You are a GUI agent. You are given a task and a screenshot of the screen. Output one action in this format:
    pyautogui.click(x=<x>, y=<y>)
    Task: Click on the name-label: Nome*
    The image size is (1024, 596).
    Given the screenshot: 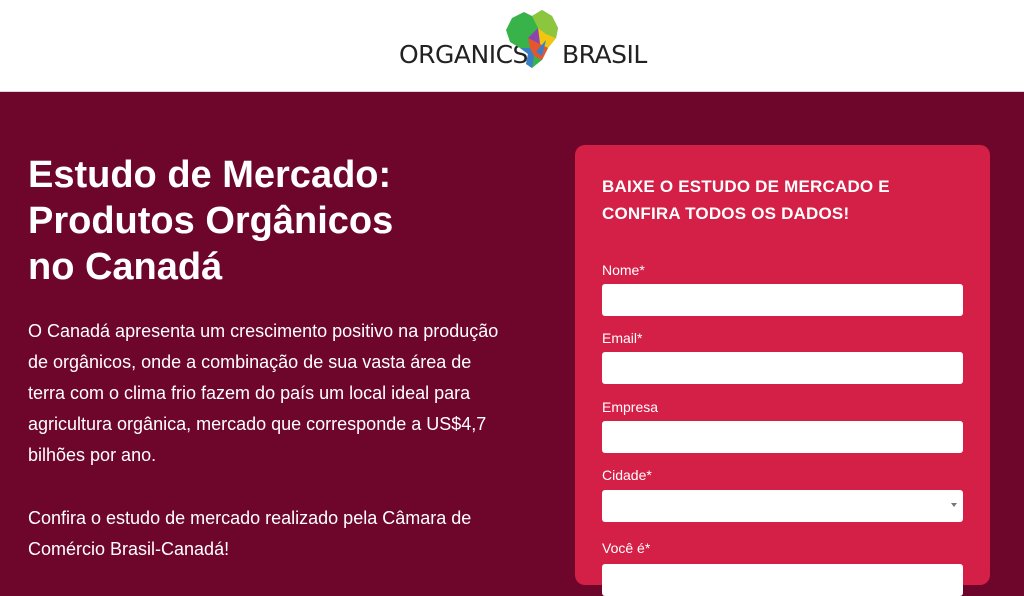 What is the action you would take?
    pyautogui.click(x=623, y=270)
    